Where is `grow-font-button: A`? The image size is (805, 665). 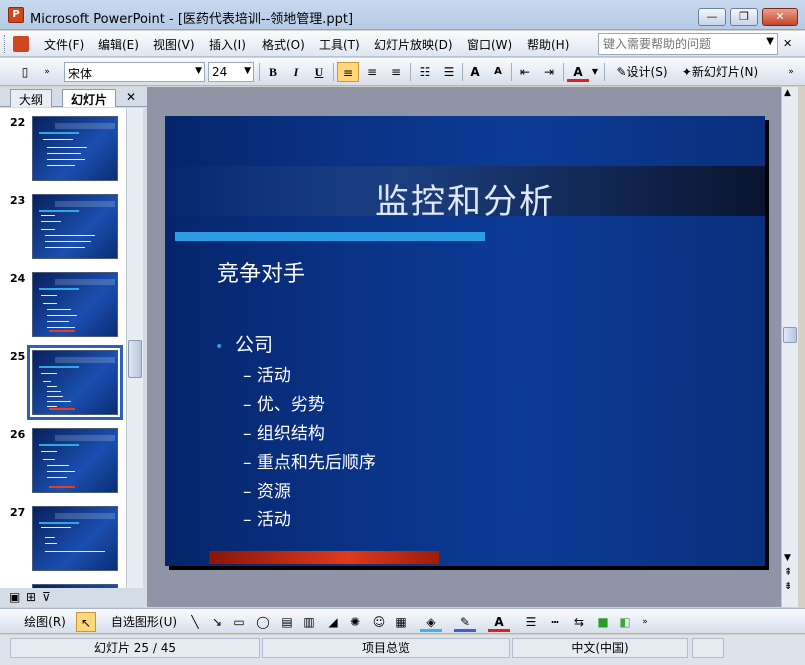 grow-font-button: A is located at coordinates (475, 72).